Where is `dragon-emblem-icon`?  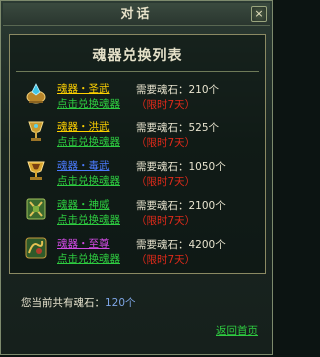 dragon-emblem-icon is located at coordinates (36, 248).